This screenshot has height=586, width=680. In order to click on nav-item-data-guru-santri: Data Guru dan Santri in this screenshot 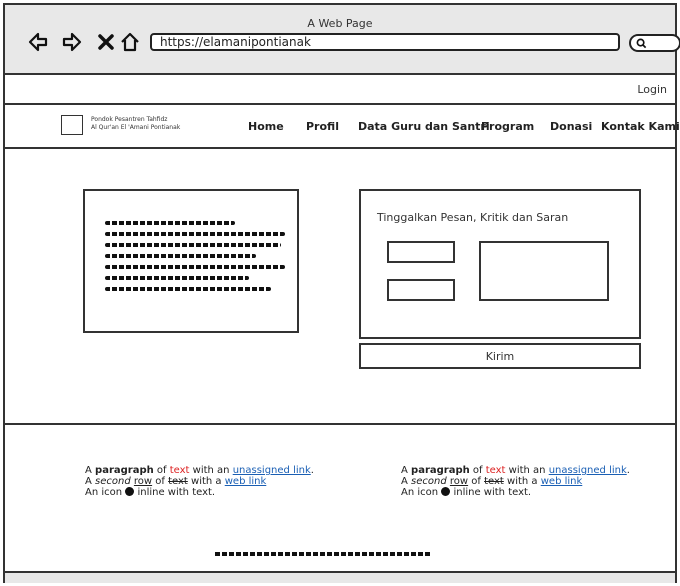, I will do `click(424, 126)`.